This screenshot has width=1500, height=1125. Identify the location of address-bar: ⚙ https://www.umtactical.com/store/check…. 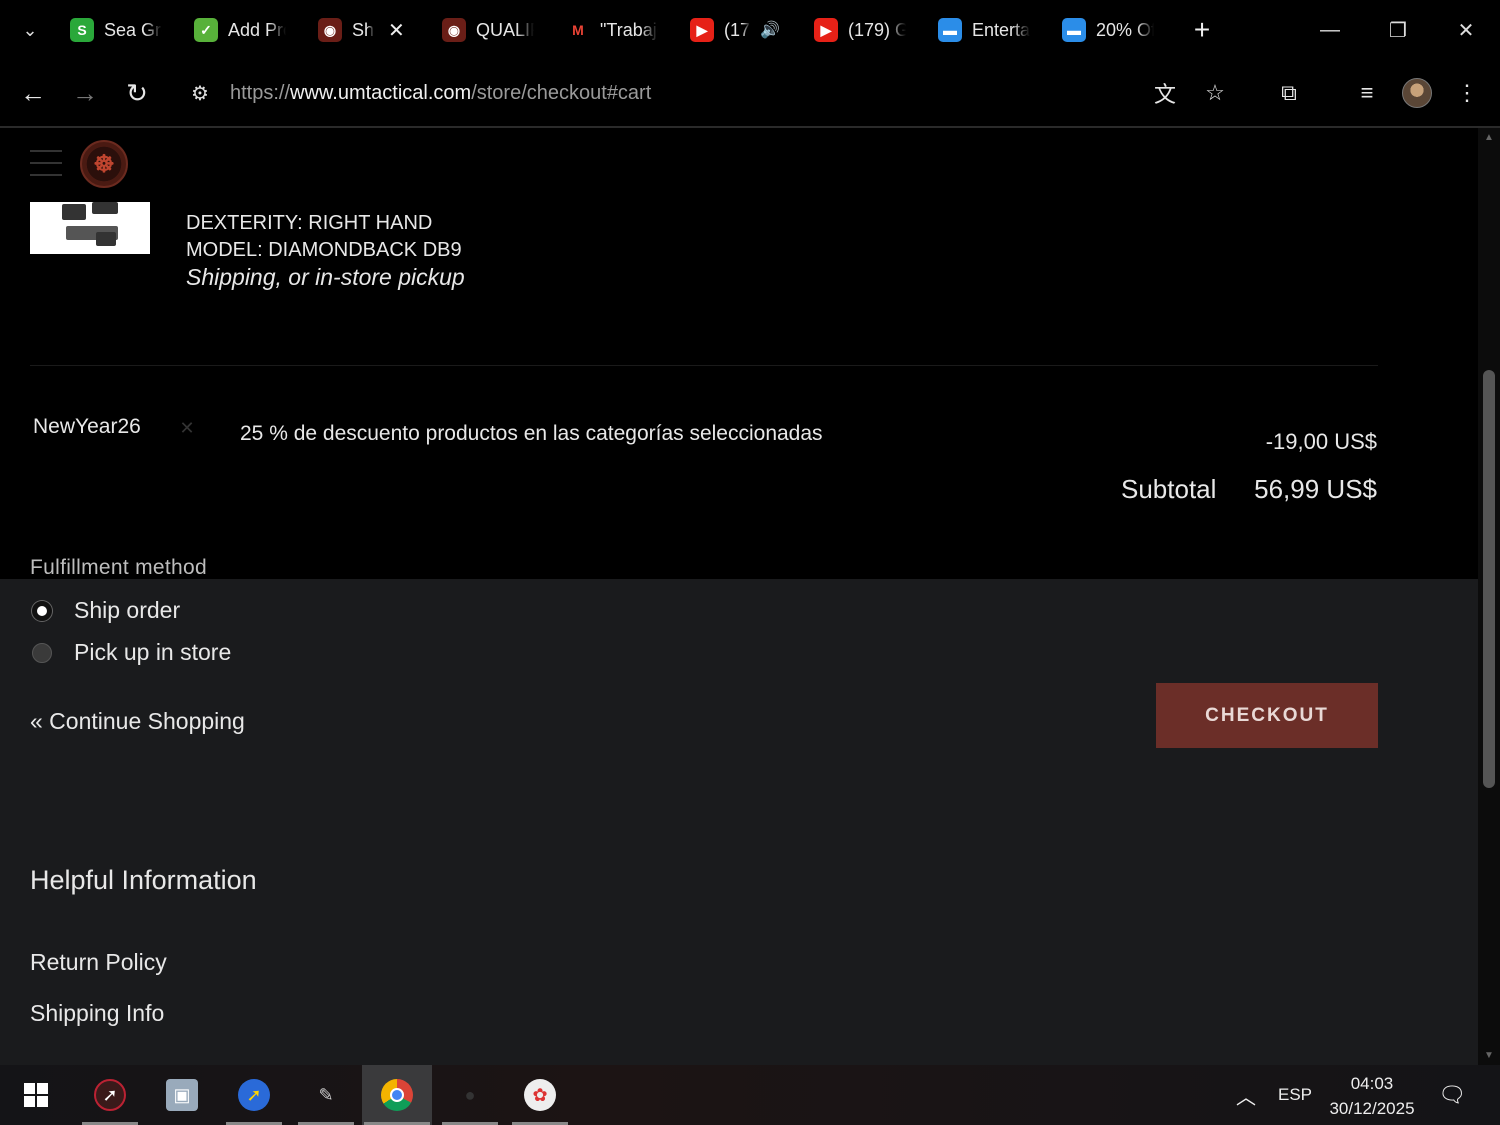
(690, 93).